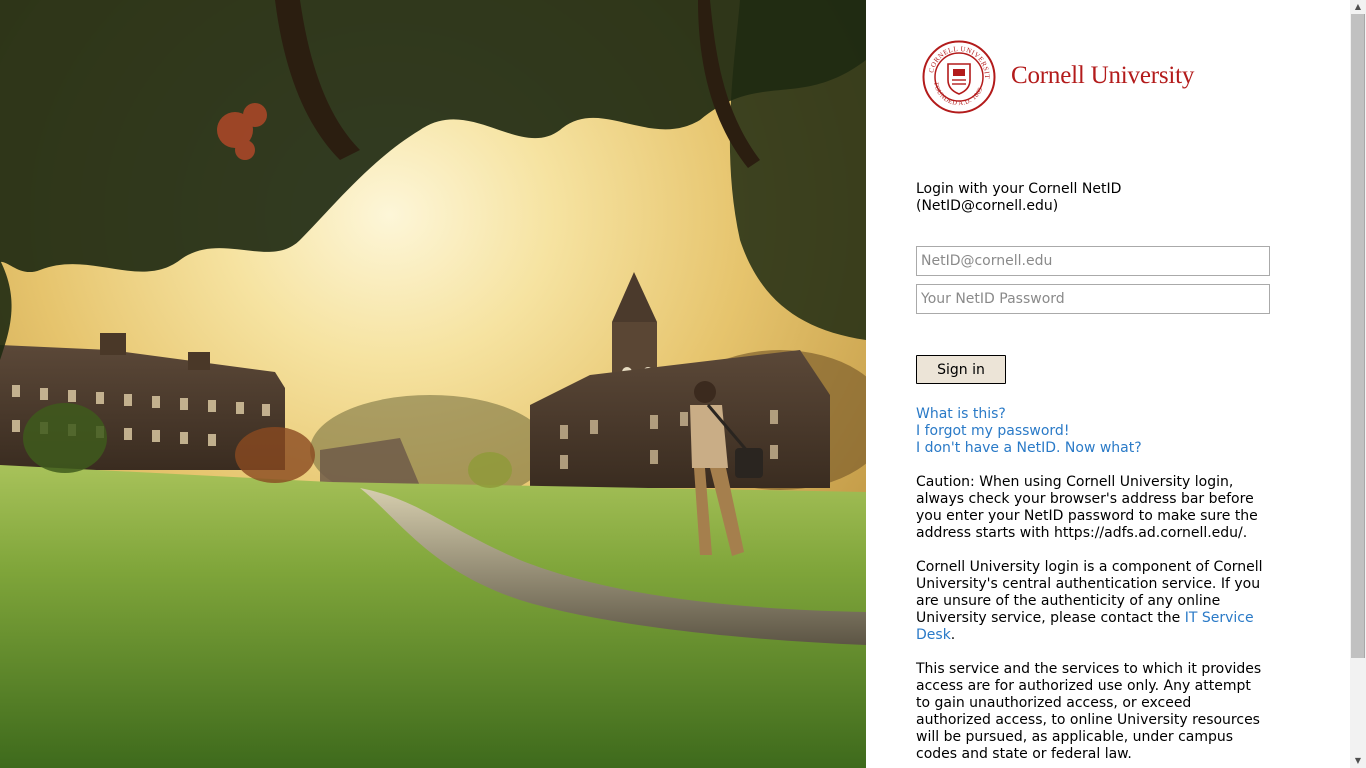  What do you see at coordinates (959, 77) in the screenshot?
I see `cornell-seal-icon: CORNELL UNIVERSITY FOUNDED A.D. 1865` at bounding box center [959, 77].